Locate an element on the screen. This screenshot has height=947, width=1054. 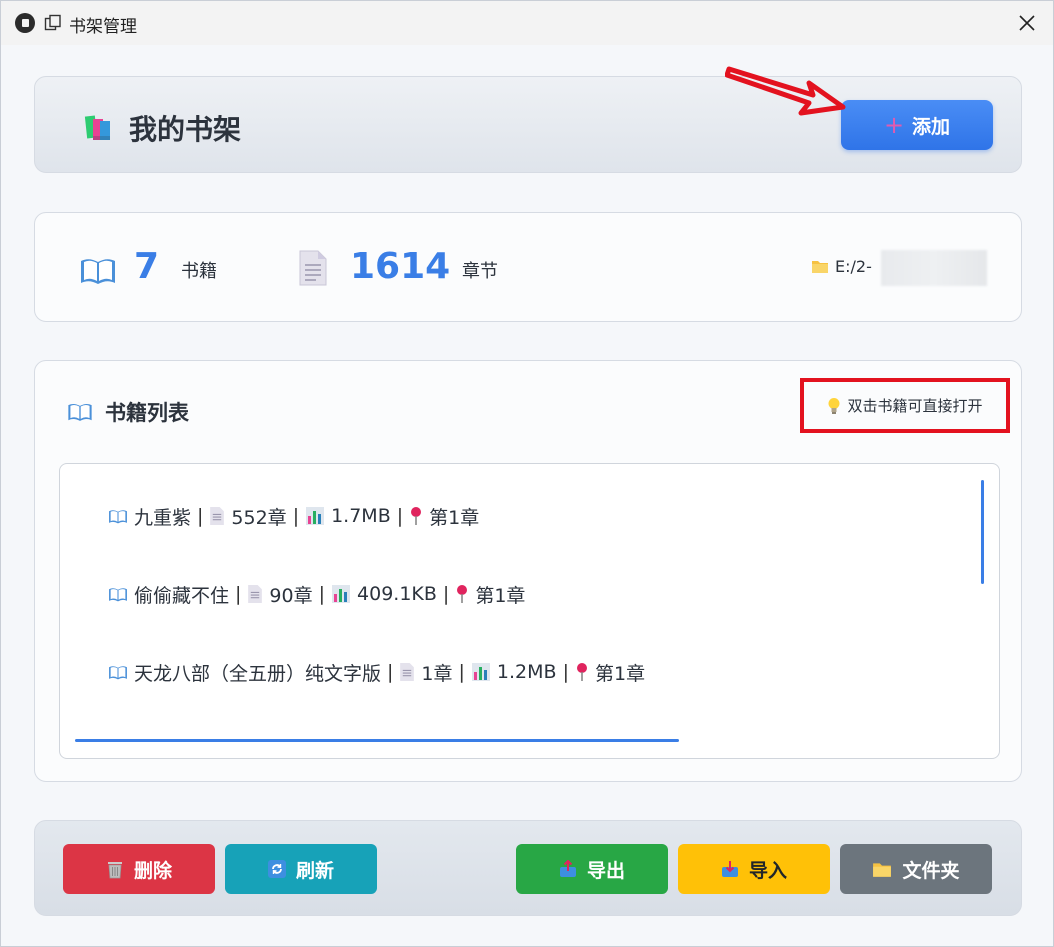
add-button: + 添加 is located at coordinates (917, 125).